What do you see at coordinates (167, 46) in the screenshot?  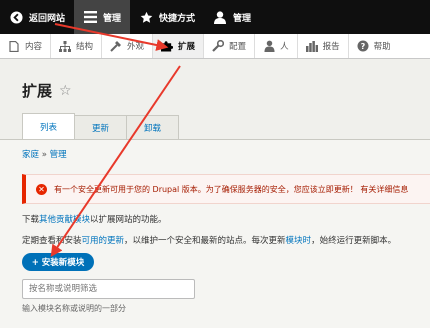 I see `puzzle-icon` at bounding box center [167, 46].